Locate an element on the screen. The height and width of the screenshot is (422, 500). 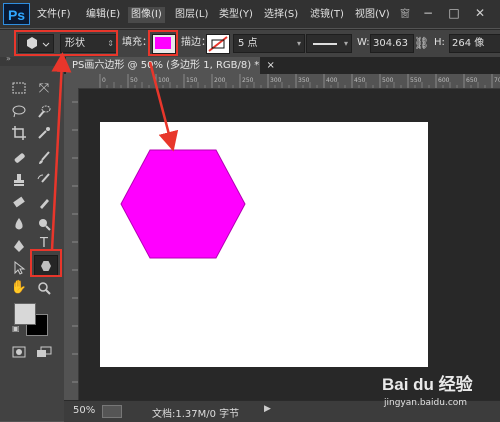
watermark-url: jingyan.baidu.com is located at coordinates (426, 403).